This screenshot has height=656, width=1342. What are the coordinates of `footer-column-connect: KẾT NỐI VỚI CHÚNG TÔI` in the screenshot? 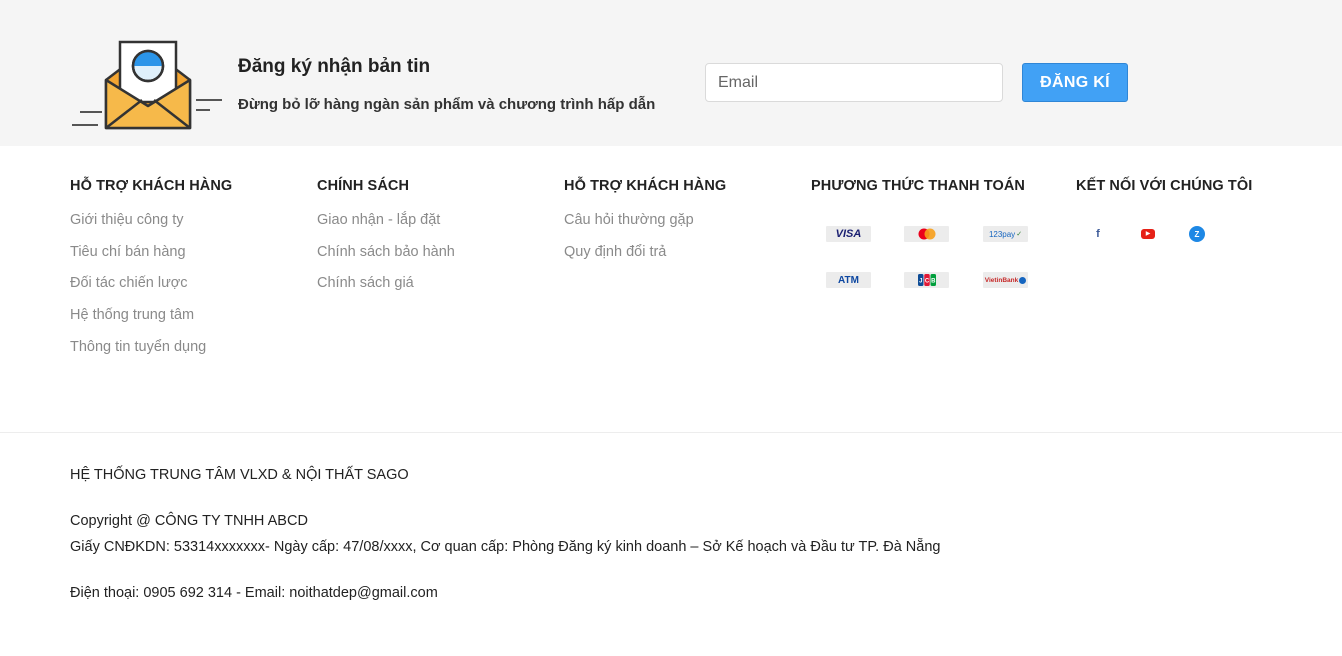 It's located at (1164, 186).